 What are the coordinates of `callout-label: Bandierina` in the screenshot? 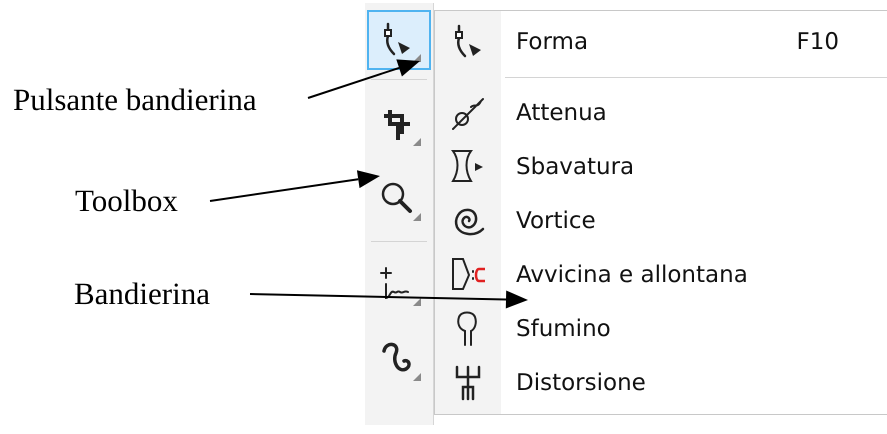 It's located at (142, 294).